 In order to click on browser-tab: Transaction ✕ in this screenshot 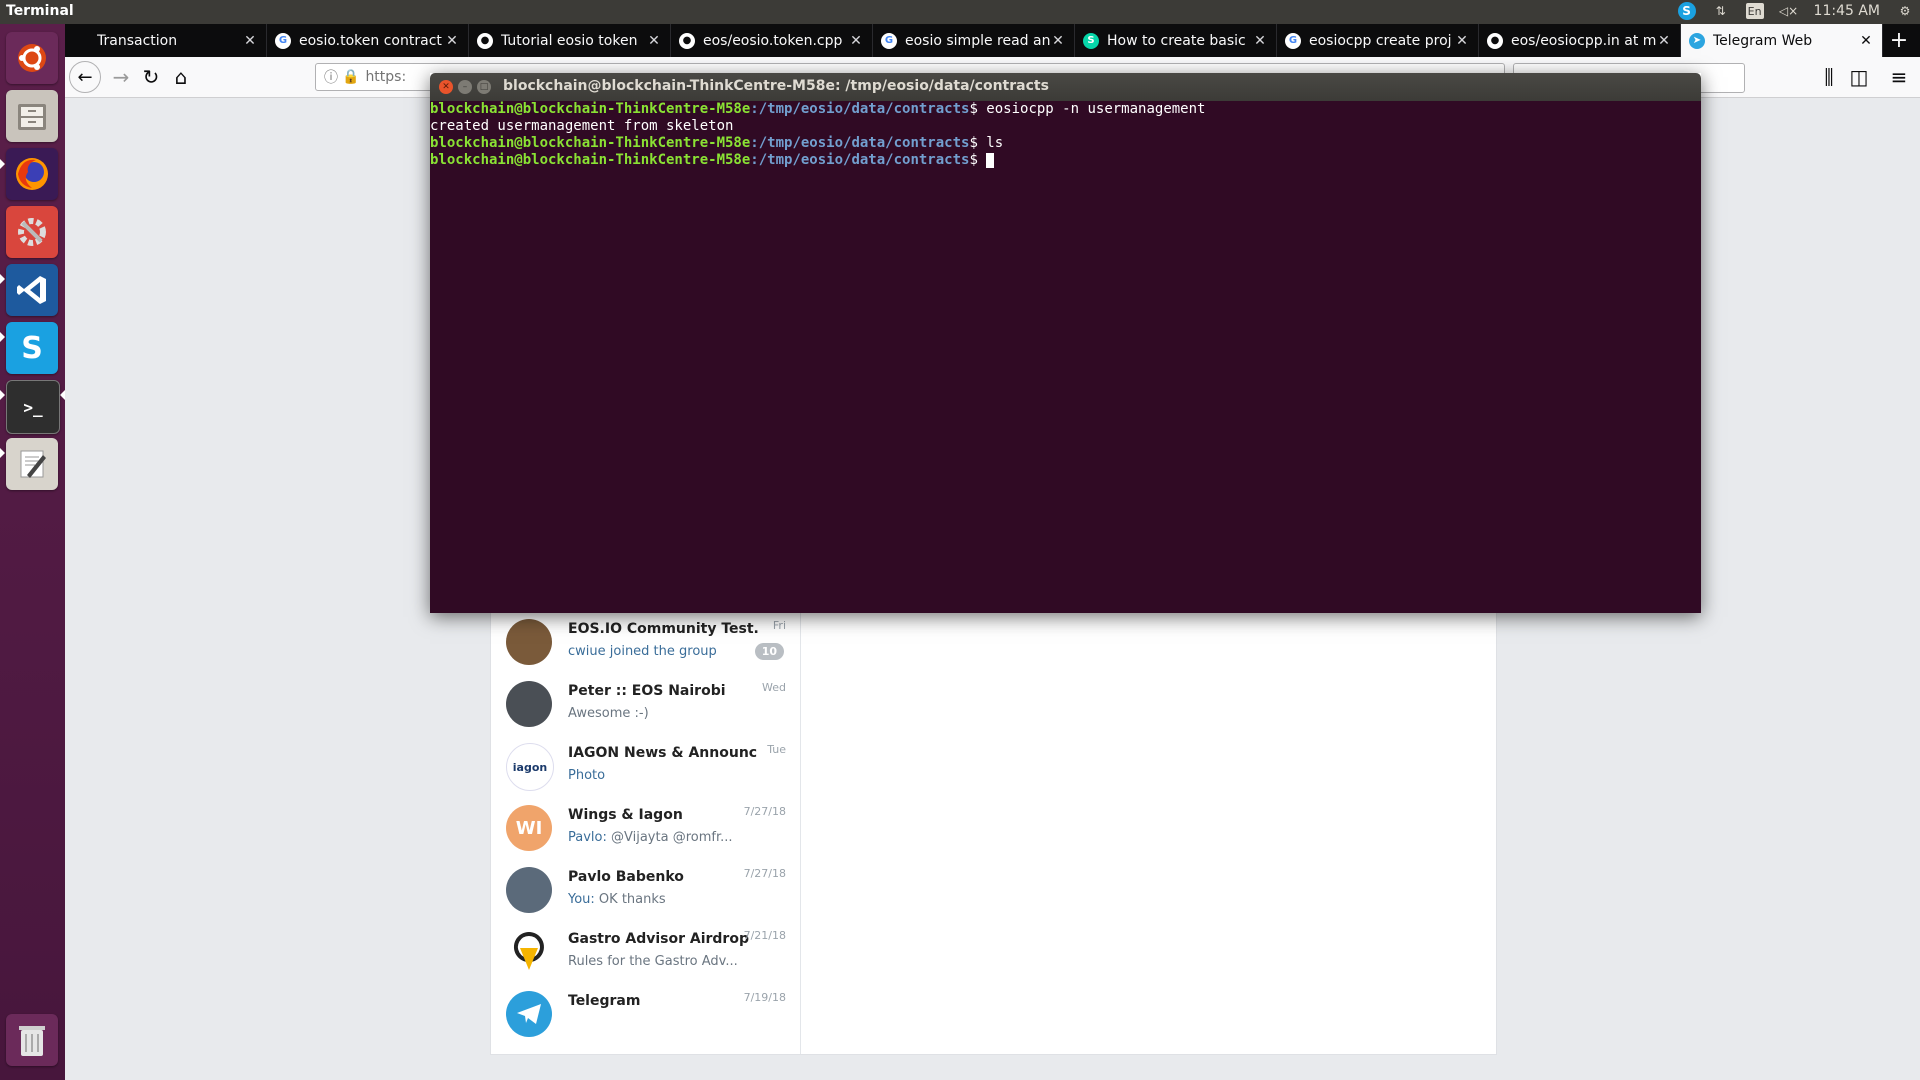, I will do `click(166, 40)`.